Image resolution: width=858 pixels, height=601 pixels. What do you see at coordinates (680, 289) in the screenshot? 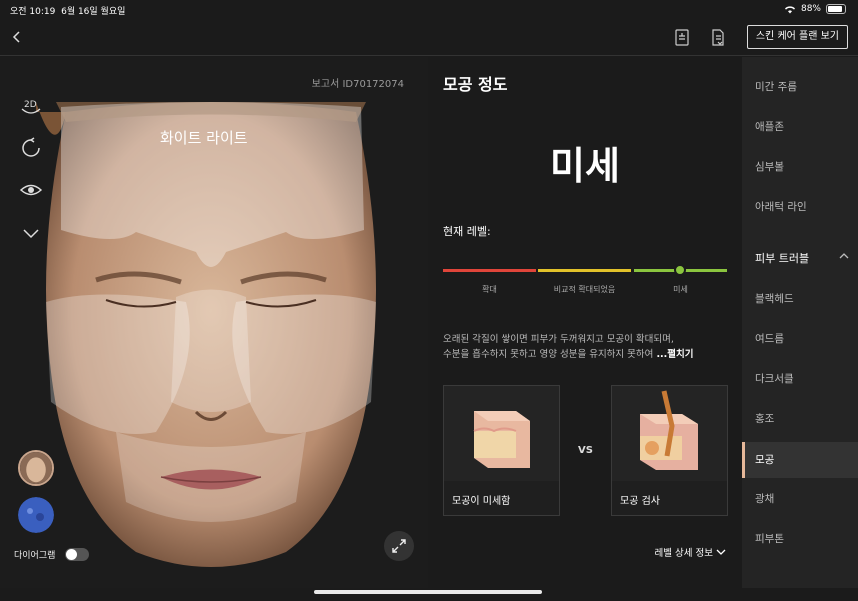
I see `level-label-fine: 미세` at bounding box center [680, 289].